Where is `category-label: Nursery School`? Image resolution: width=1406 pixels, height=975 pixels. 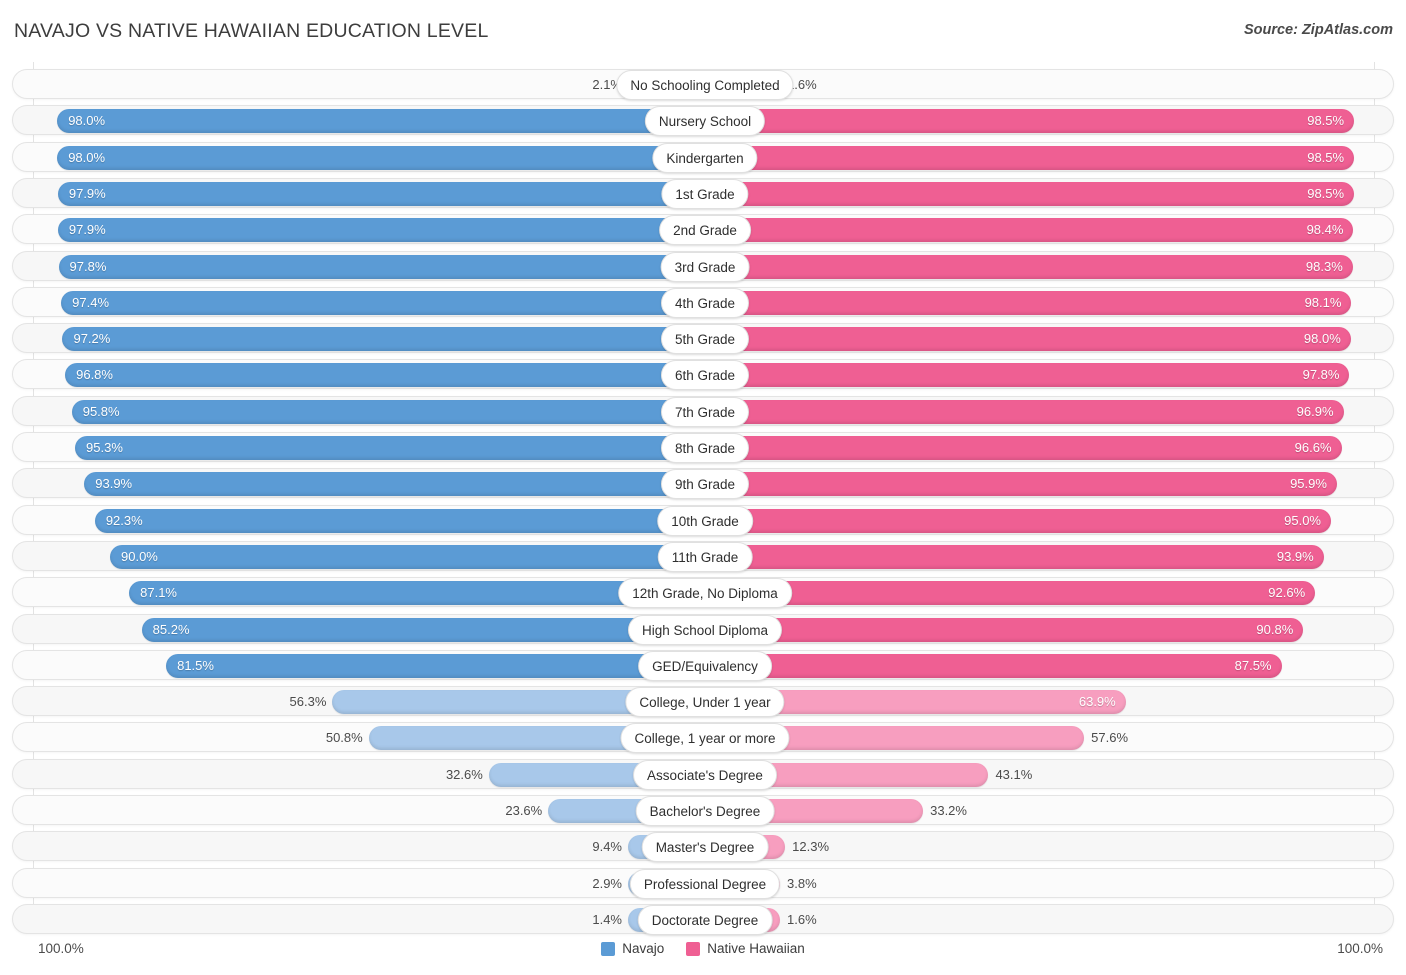
category-label: Nursery School is located at coordinates (705, 121).